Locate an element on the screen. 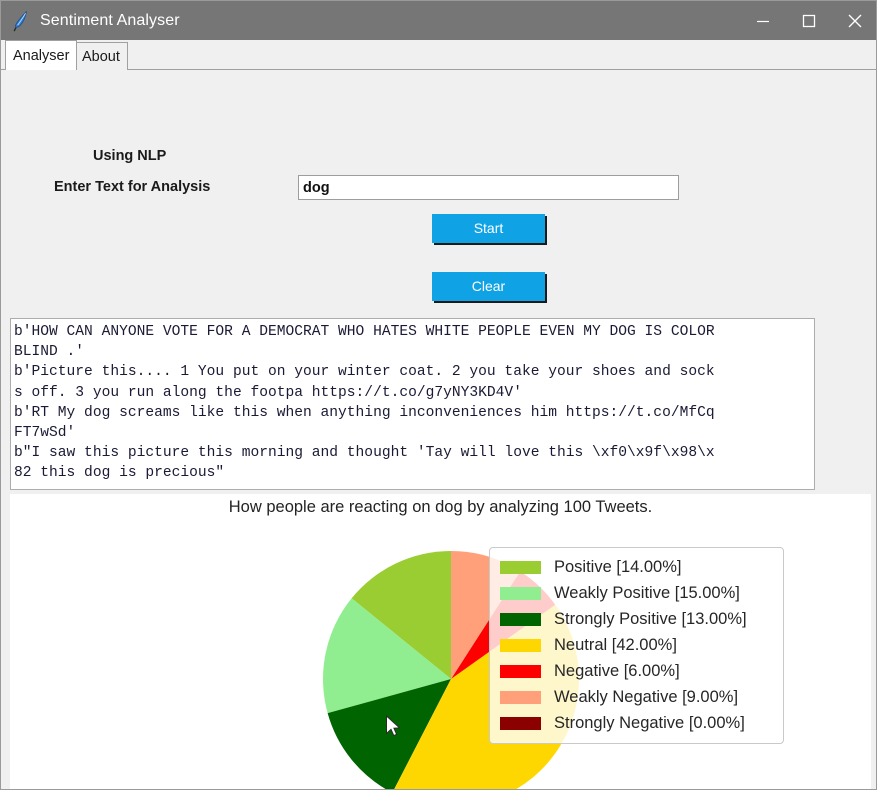  tab-analyser-label: Analyser is located at coordinates (41, 55).